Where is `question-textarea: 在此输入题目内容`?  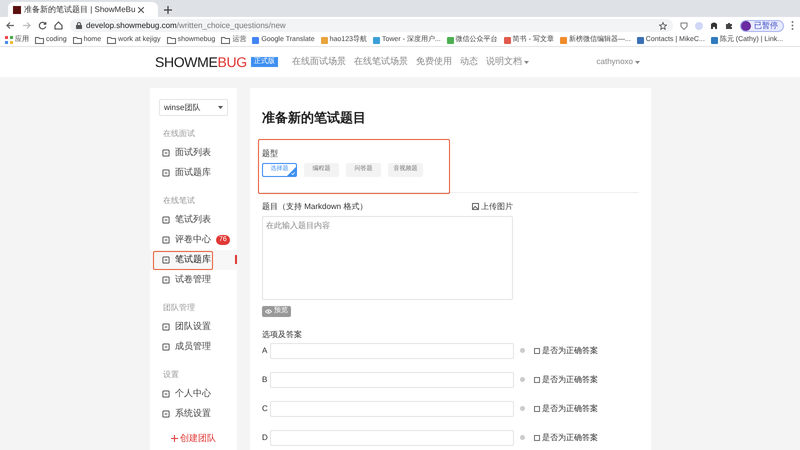
question-textarea: 在此输入题目内容 is located at coordinates (387, 258).